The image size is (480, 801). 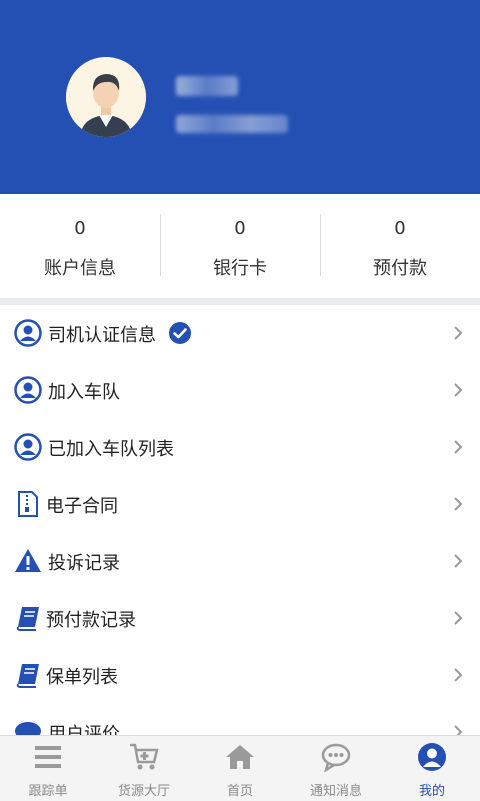 I want to click on menu-item-label: 电子合同, so click(x=82, y=506).